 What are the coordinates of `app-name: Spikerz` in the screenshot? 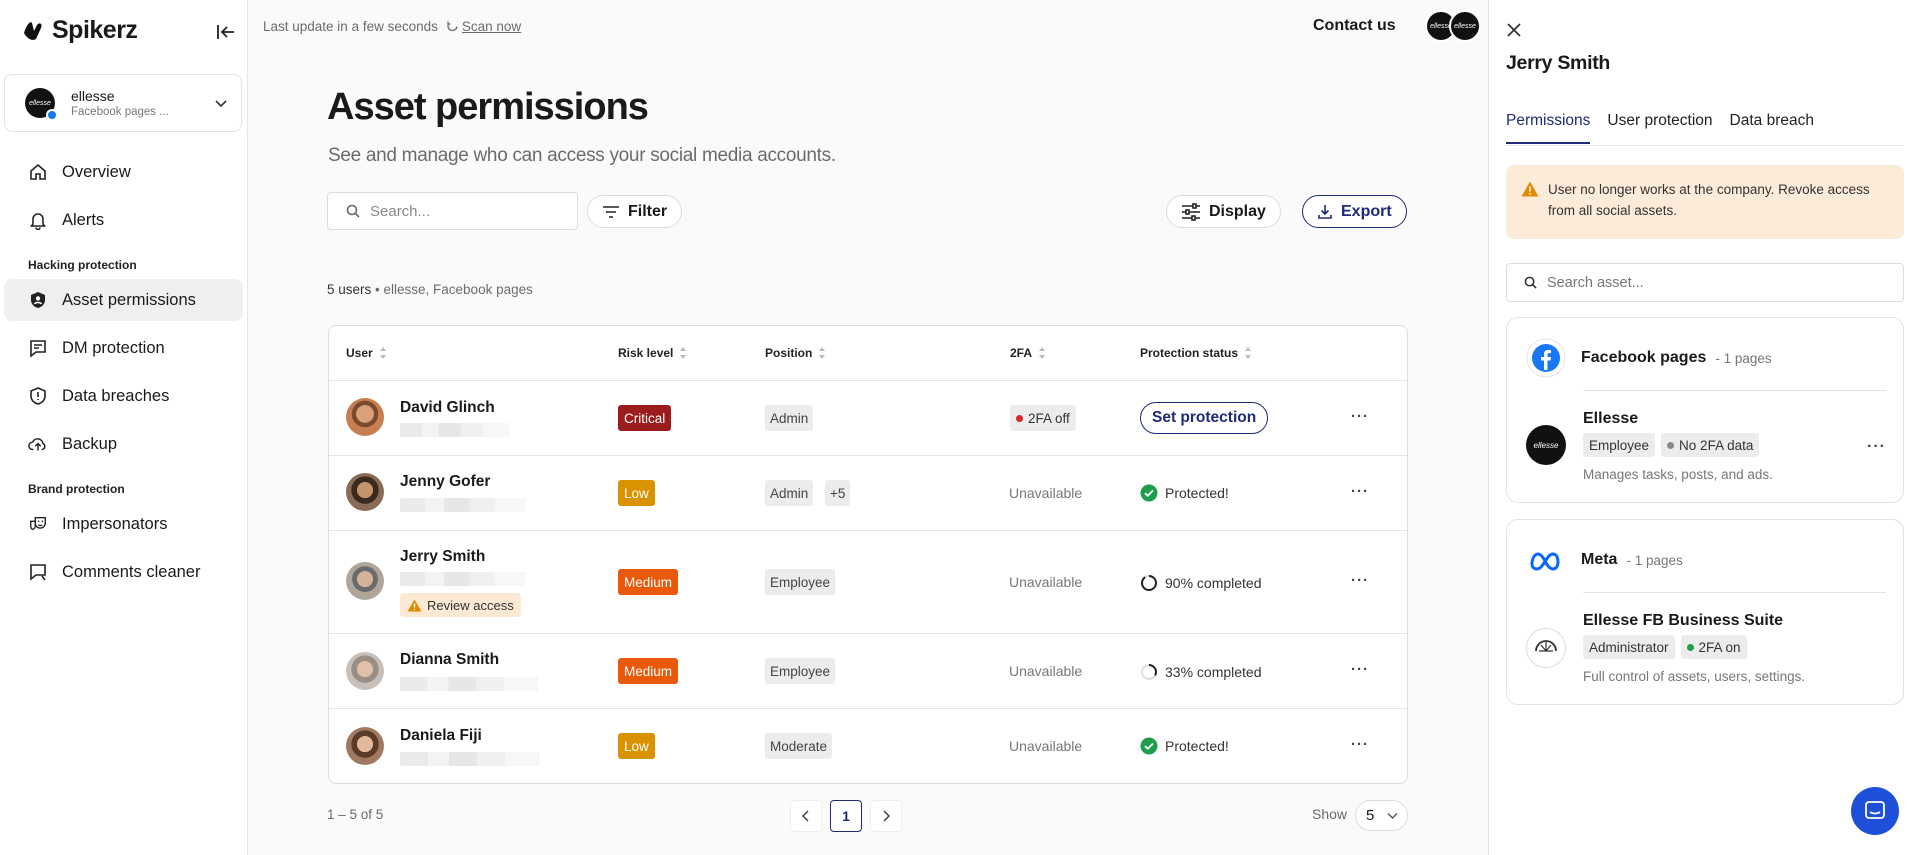 It's located at (95, 30).